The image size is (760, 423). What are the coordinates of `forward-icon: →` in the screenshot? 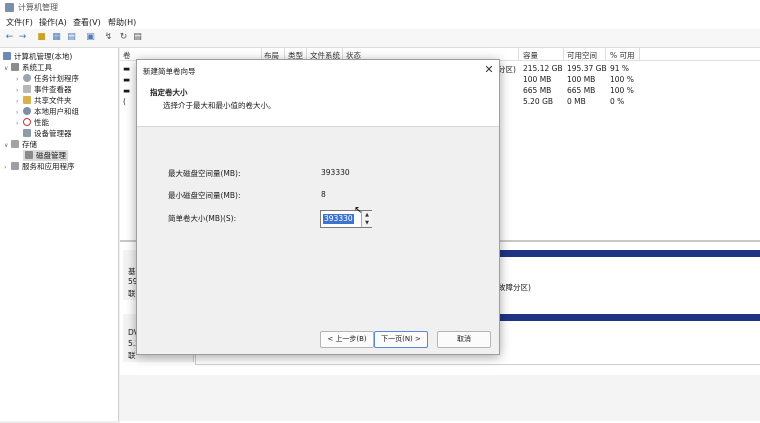 It's located at (22, 37).